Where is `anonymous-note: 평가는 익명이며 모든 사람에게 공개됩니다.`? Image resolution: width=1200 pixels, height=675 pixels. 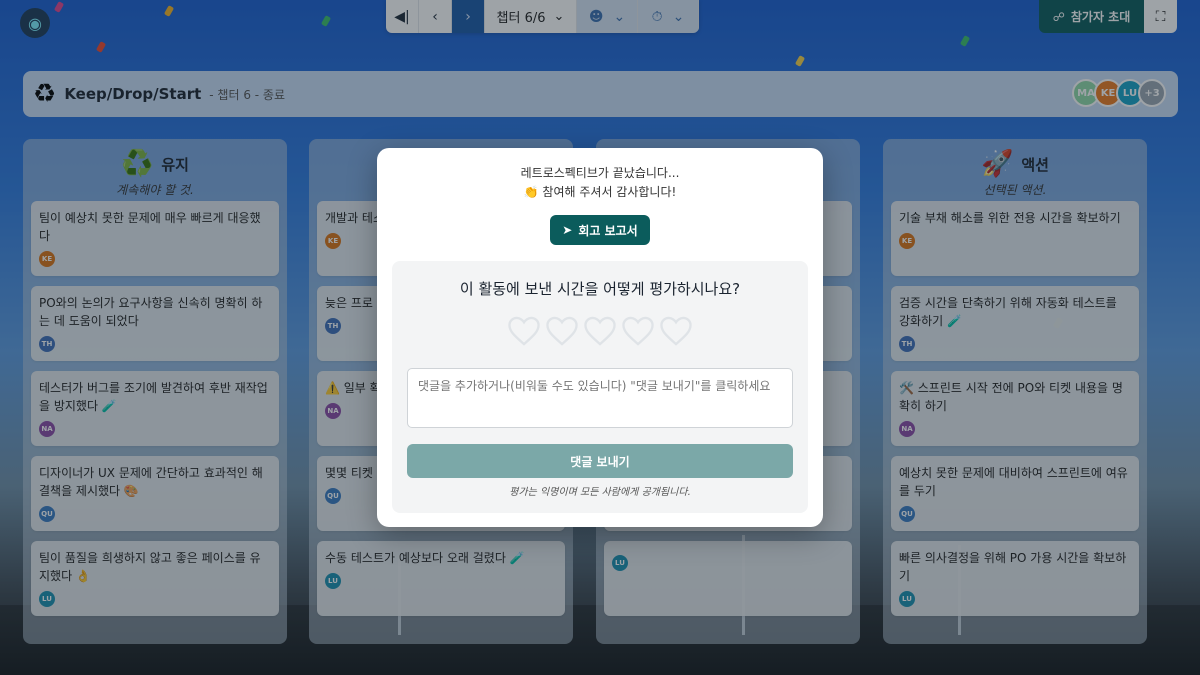
anonymous-note: 평가는 익명이며 모든 사람에게 공개됩니다. is located at coordinates (600, 492).